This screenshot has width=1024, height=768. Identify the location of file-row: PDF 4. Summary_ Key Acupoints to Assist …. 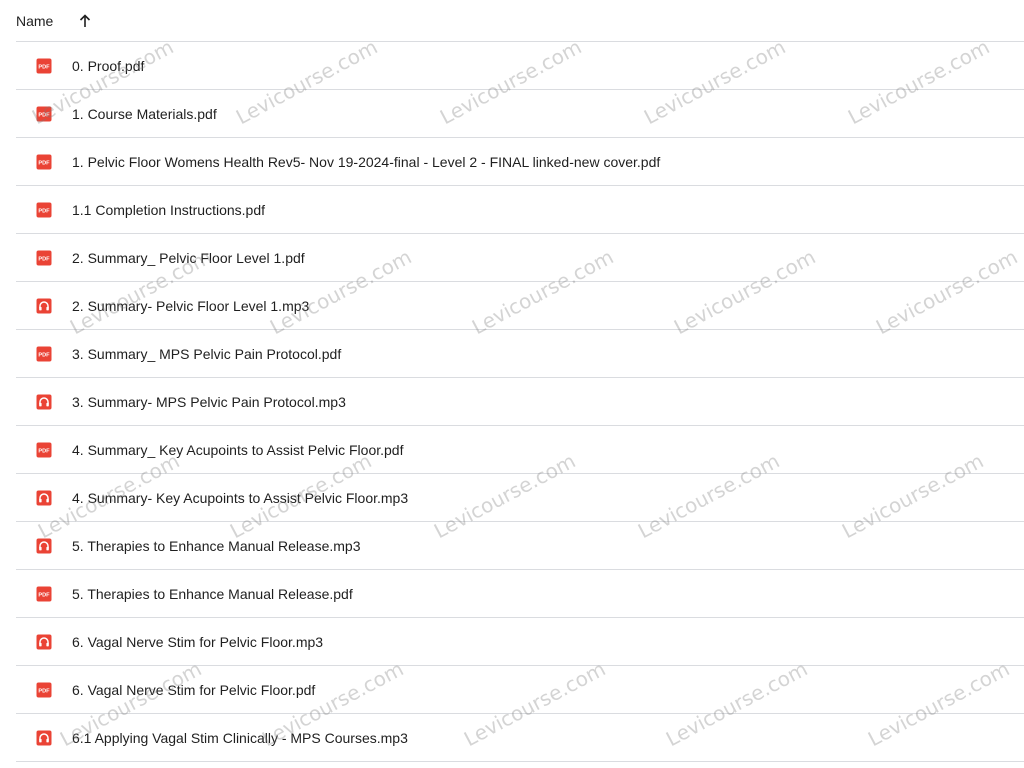
(520, 450).